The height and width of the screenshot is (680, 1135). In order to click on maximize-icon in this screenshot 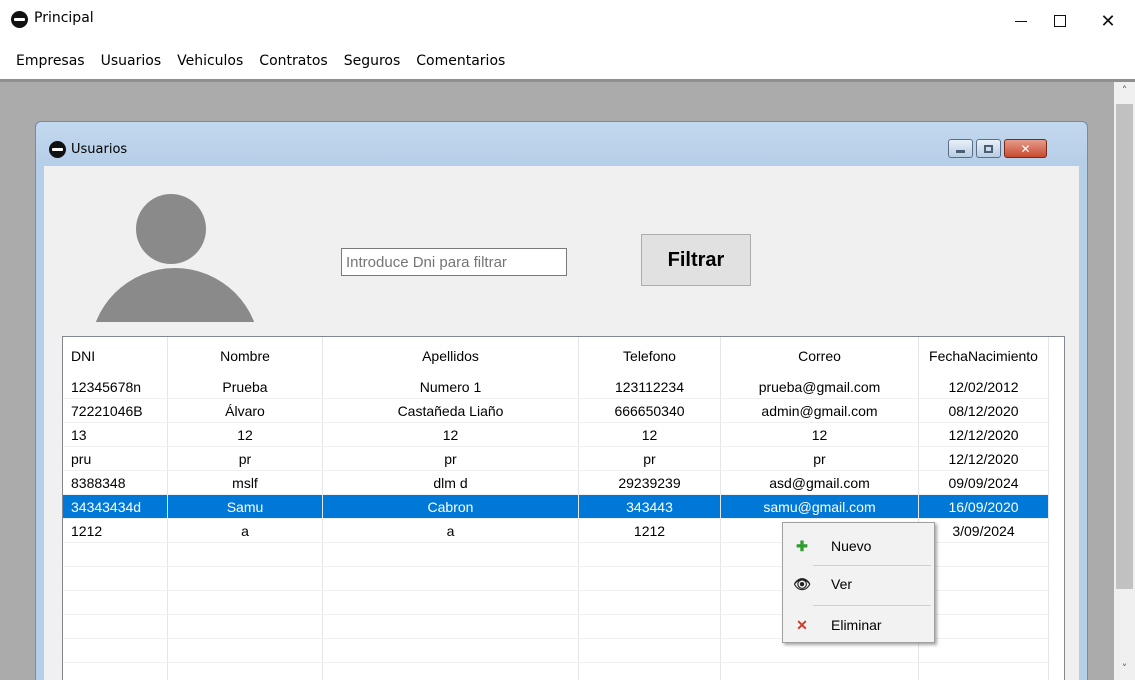, I will do `click(1060, 21)`.